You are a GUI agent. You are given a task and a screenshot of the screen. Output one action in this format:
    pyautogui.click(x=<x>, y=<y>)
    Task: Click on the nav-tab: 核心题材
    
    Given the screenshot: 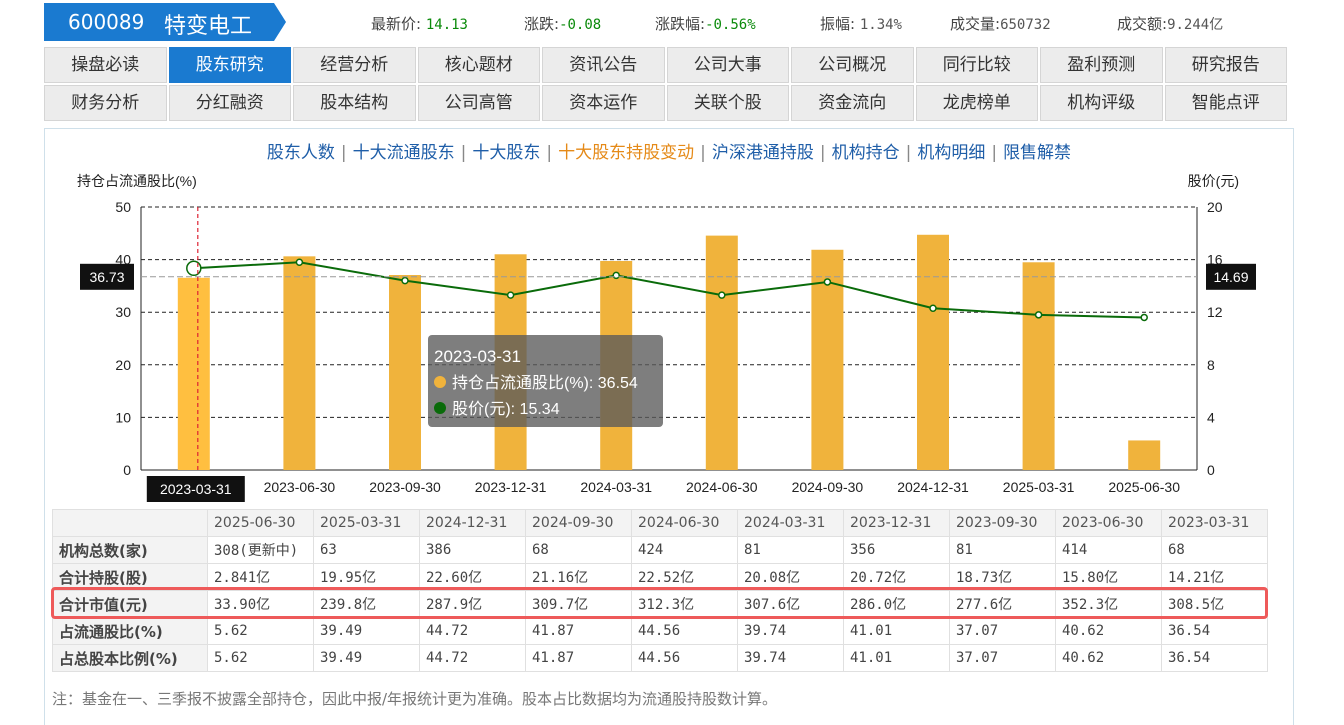 What is the action you would take?
    pyautogui.click(x=478, y=65)
    